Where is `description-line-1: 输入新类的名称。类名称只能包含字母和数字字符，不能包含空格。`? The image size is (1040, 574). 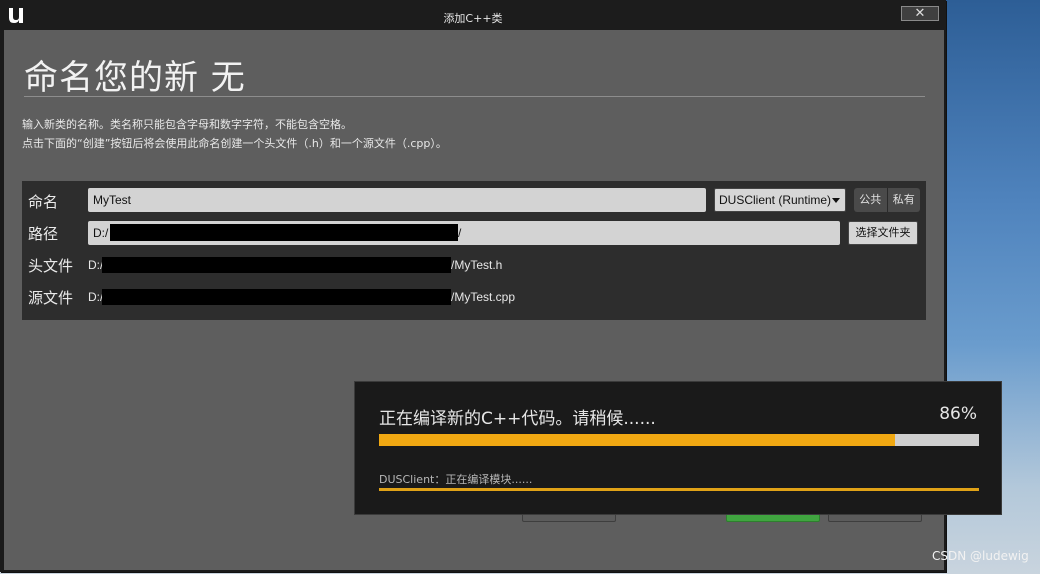 description-line-1: 输入新类的名称。类名称只能包含字母和数字字符，不能包含空格。 is located at coordinates (187, 124).